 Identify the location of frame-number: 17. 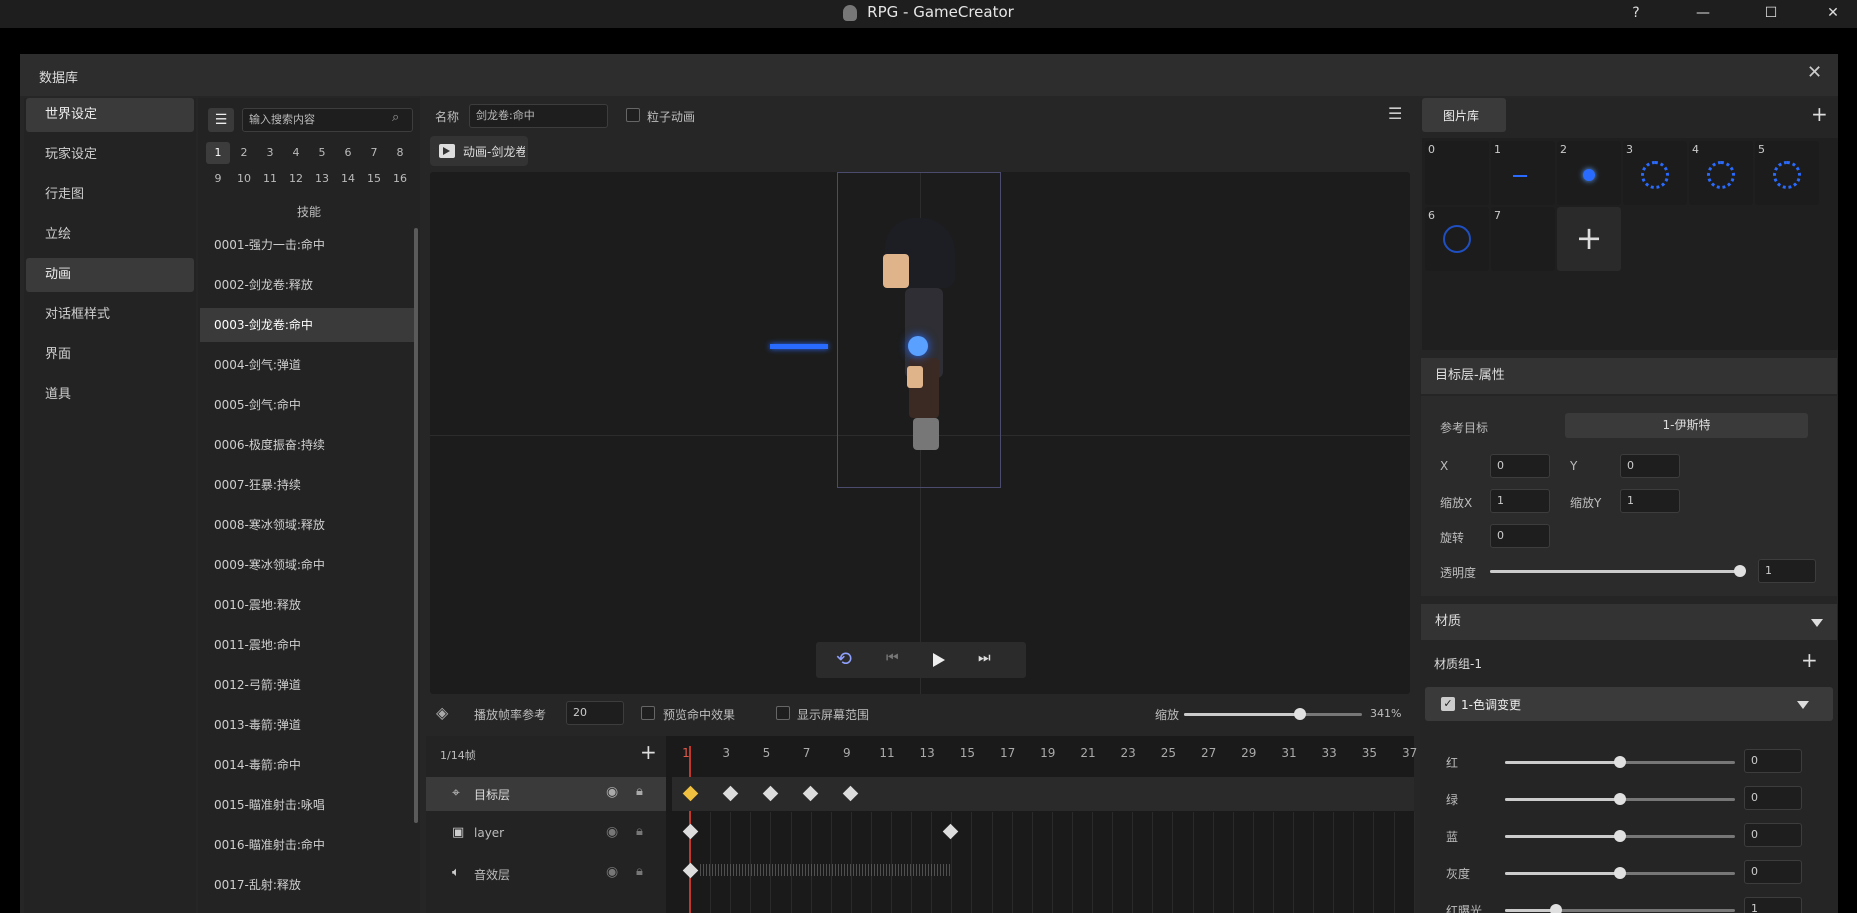
(1008, 753).